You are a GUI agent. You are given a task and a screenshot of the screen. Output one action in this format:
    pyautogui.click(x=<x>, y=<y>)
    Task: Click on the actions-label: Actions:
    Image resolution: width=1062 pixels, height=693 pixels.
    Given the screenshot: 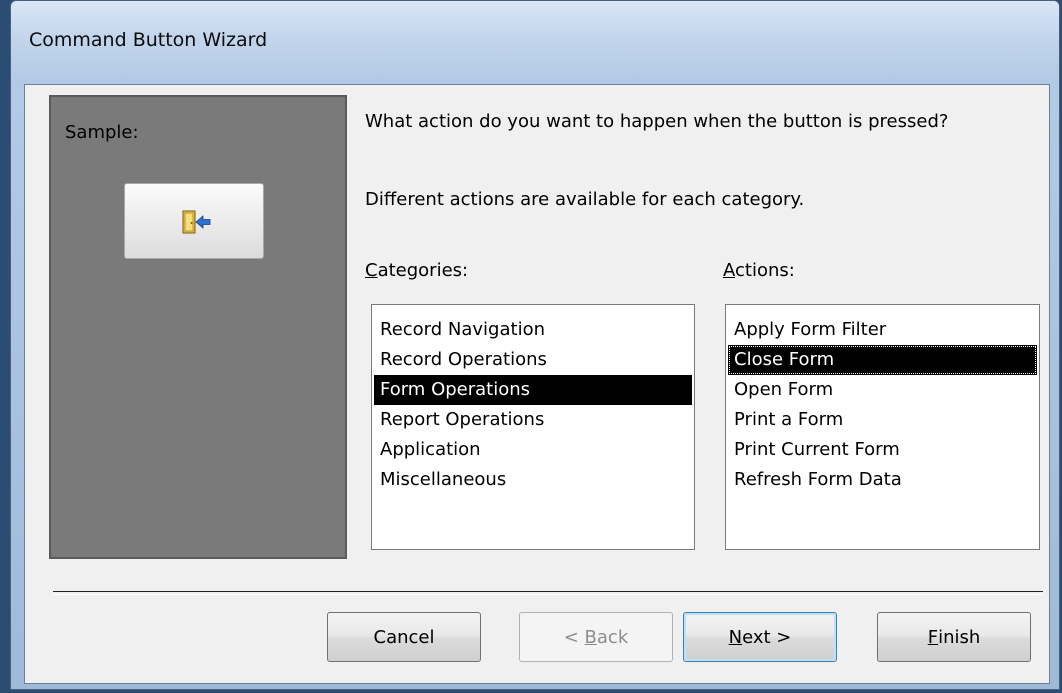 What is the action you would take?
    pyautogui.click(x=759, y=270)
    